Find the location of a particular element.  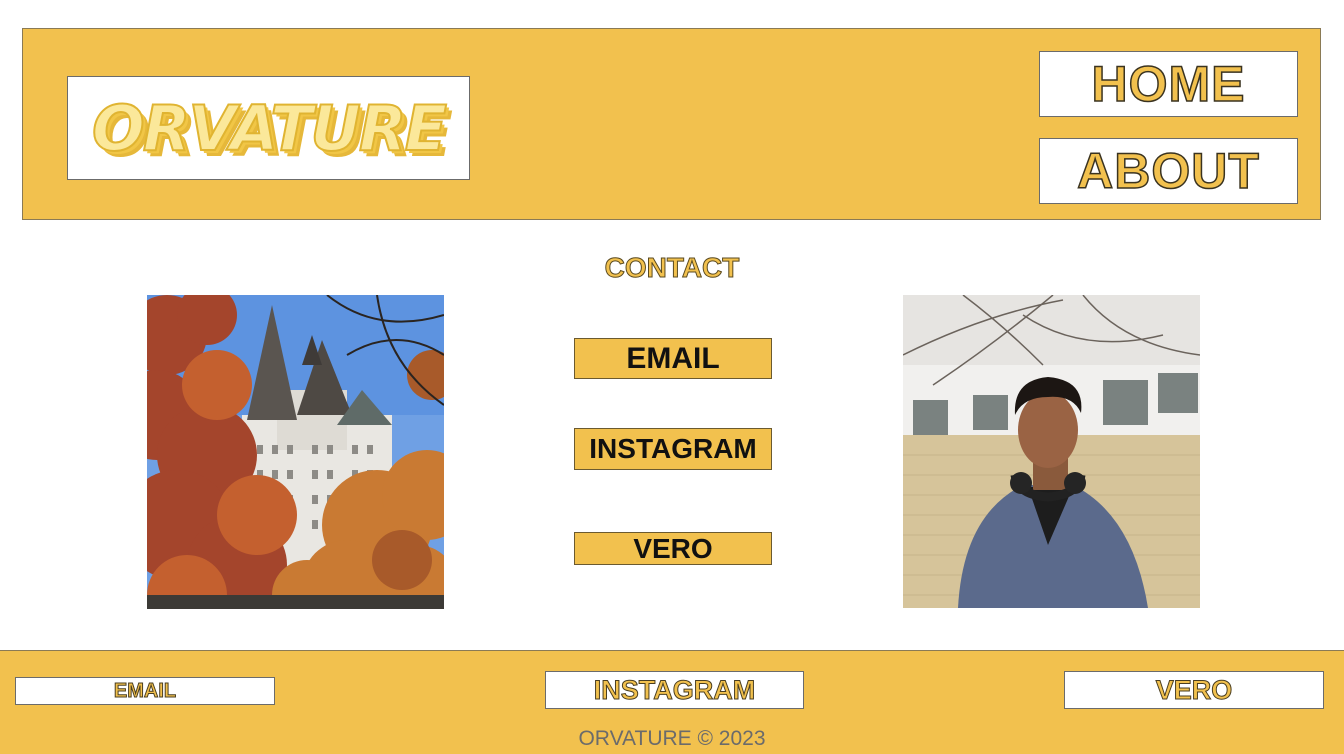

page-title: CONTACT is located at coordinates (672, 268).